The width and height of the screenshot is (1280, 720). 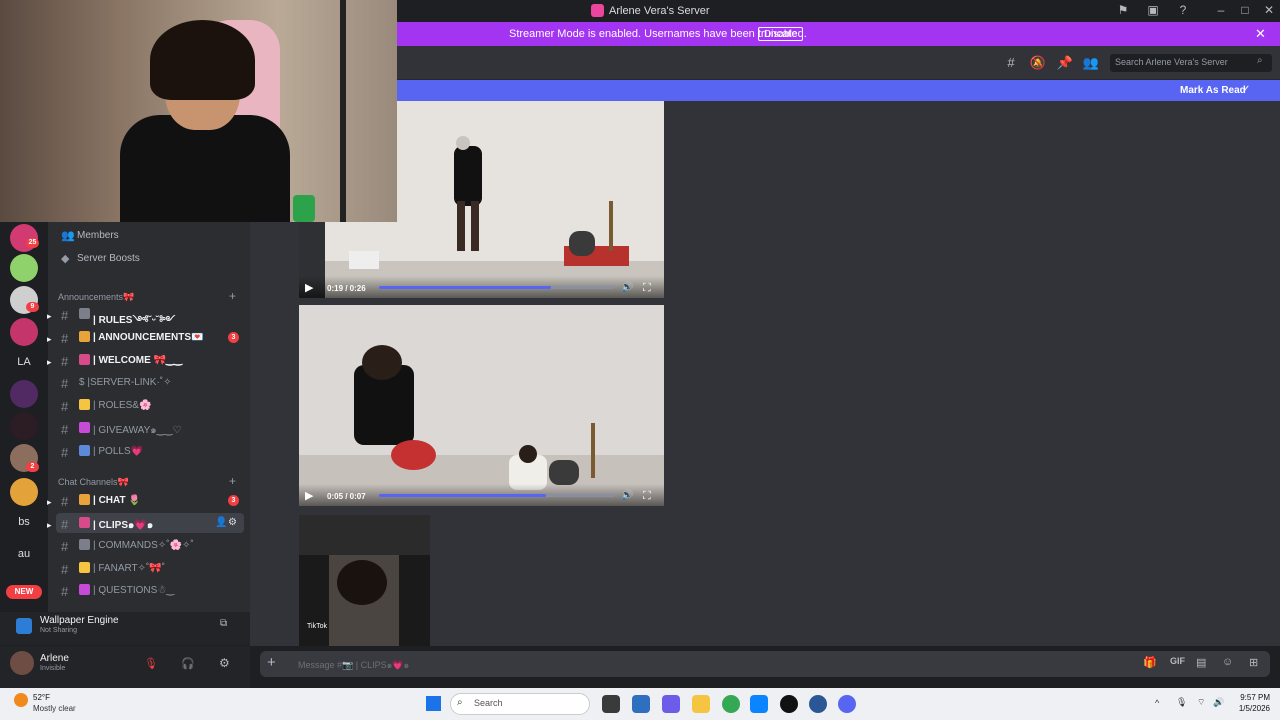 I want to click on headphones-icon: 🎧, so click(x=188, y=663).